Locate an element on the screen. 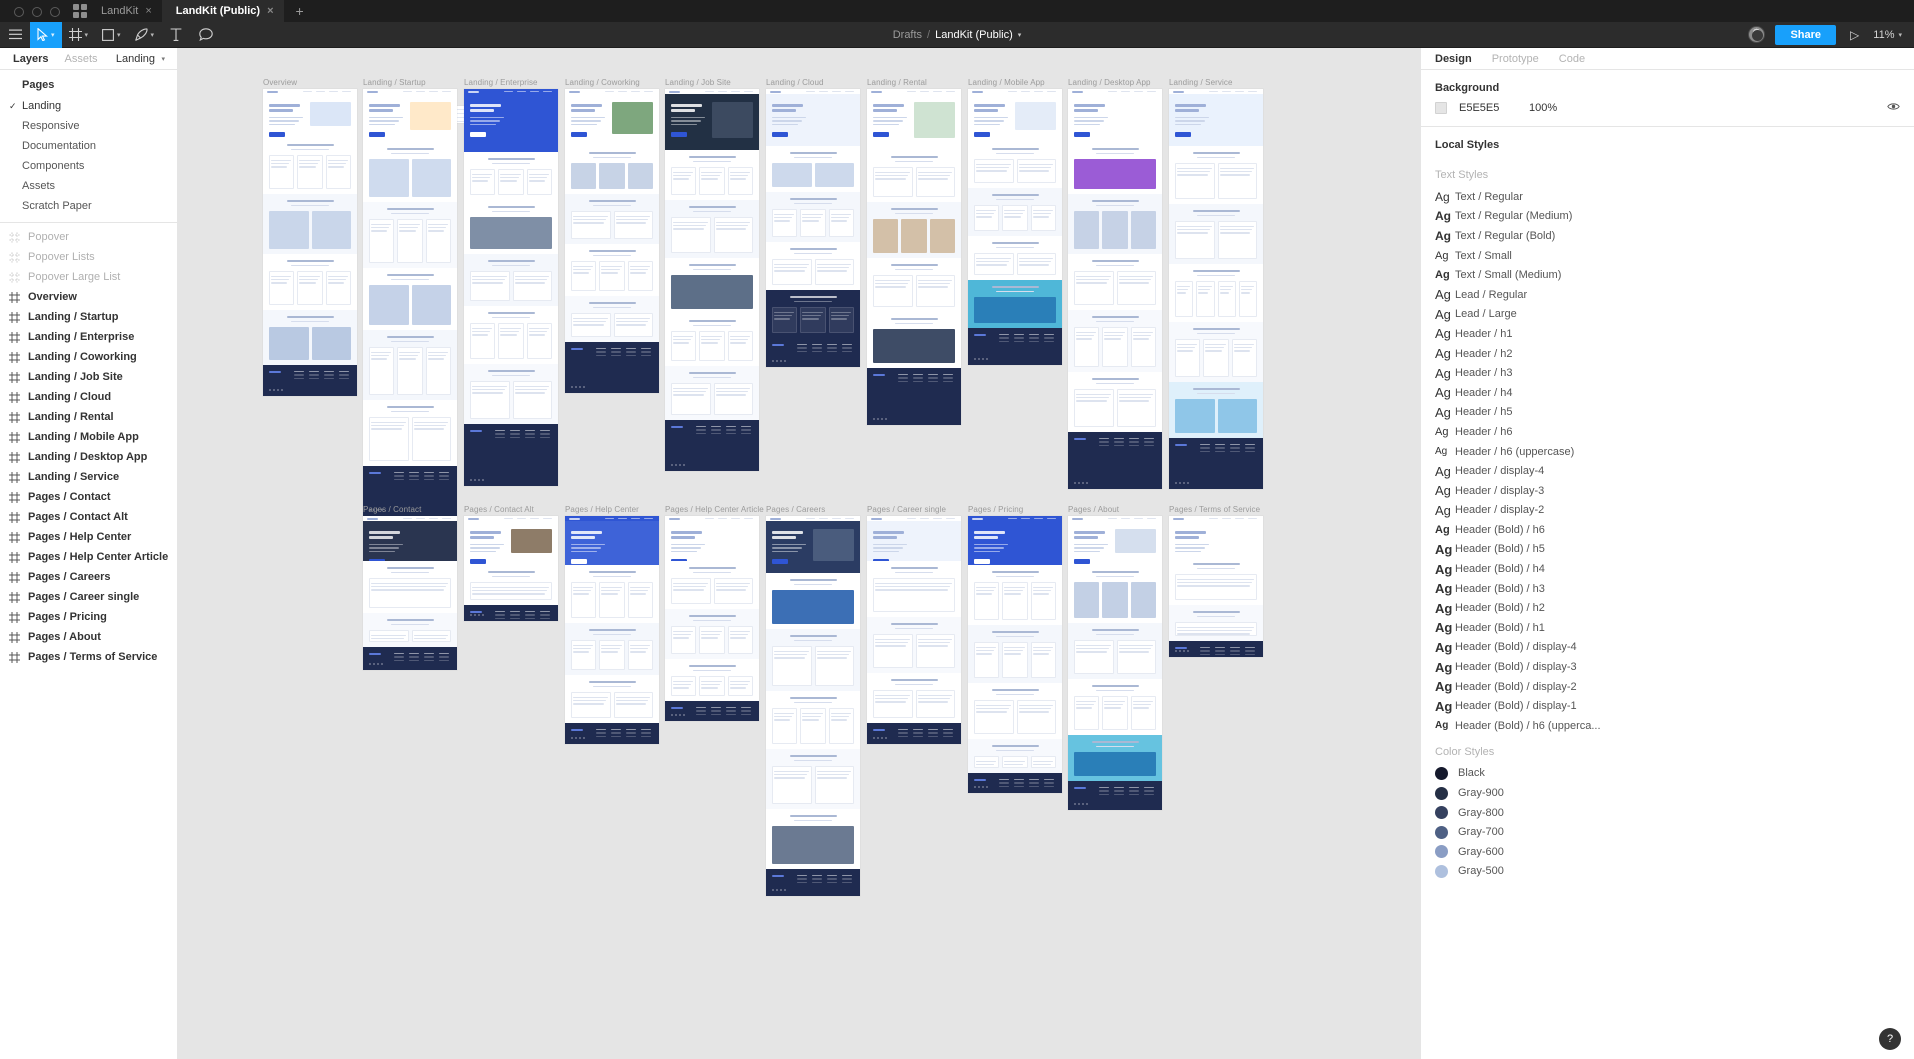 The image size is (1914, 1059). page-item-landing: ✓ Landing is located at coordinates (88, 106).